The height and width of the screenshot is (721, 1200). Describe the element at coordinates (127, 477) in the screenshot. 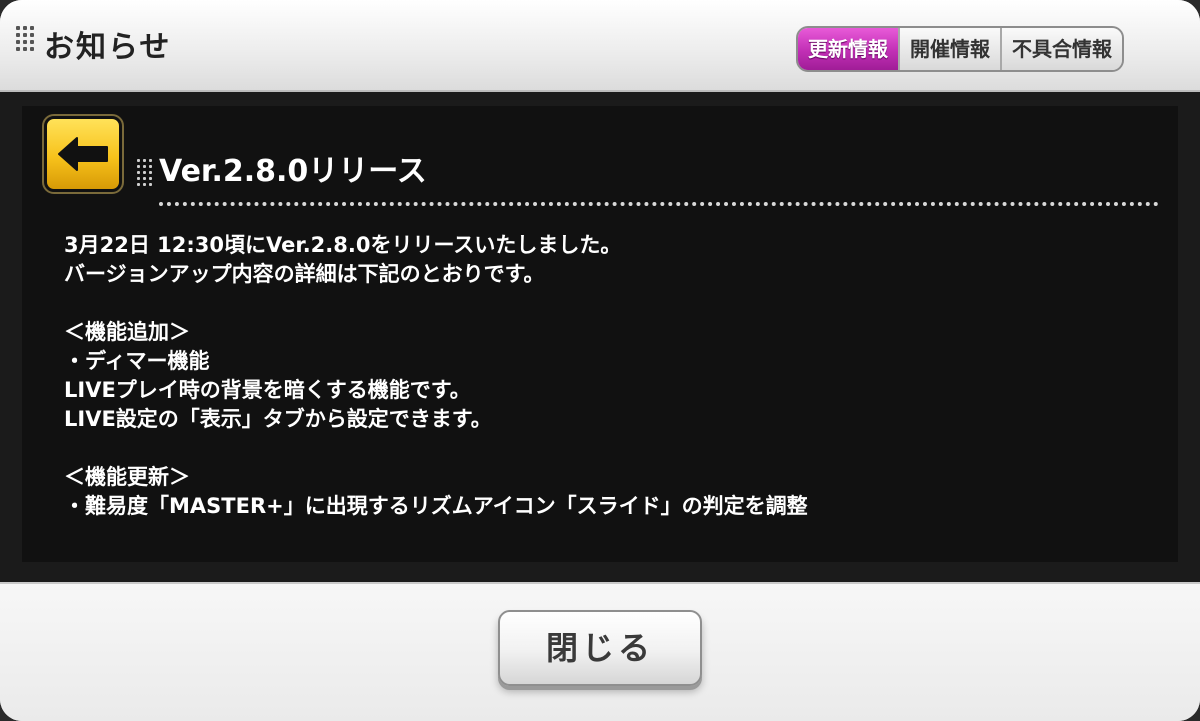

I see `body-line: ＜機能更新＞` at that location.